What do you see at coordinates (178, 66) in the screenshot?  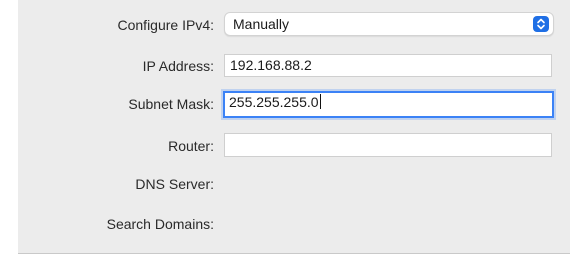 I see `ip-address-label: IP Address:` at bounding box center [178, 66].